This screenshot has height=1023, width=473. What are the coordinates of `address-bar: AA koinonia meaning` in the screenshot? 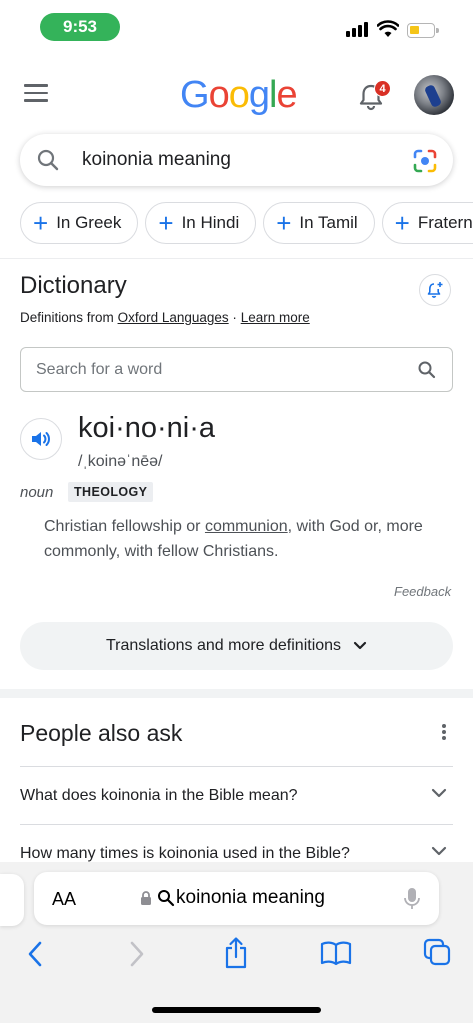 It's located at (236, 898).